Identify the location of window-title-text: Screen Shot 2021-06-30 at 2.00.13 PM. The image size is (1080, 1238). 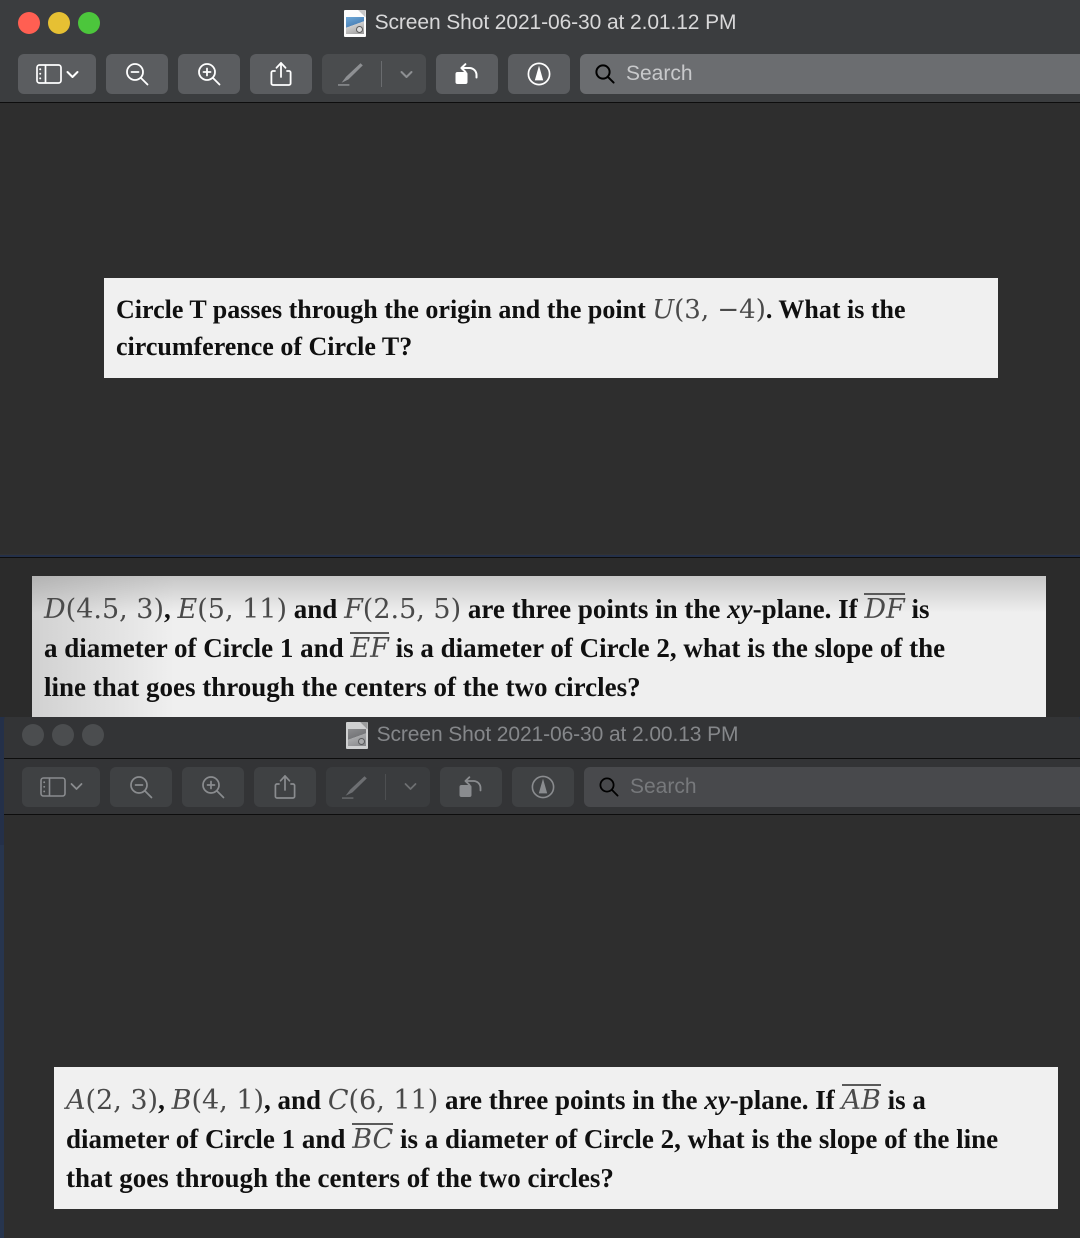
(557, 734).